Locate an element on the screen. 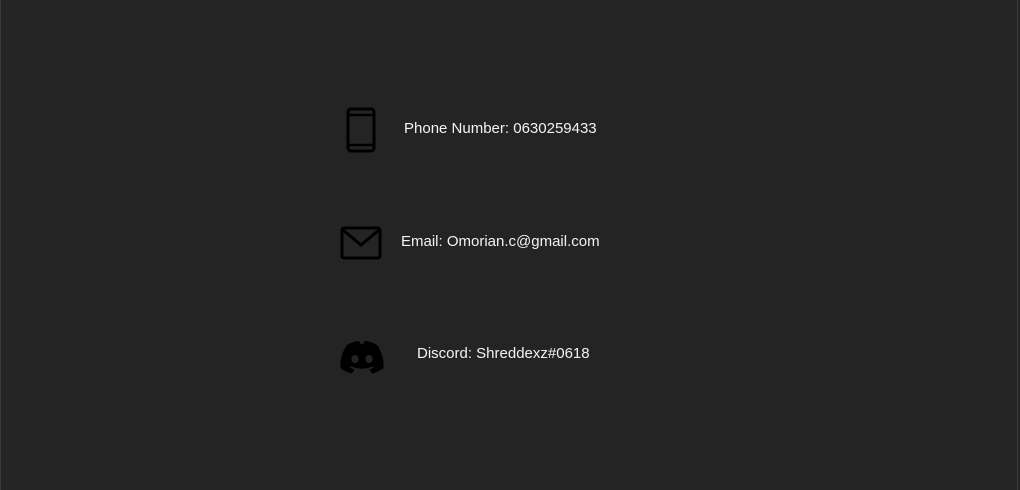 This screenshot has width=1020, height=490. phone-number-text: Phone Number: 0630259433 is located at coordinates (500, 128).